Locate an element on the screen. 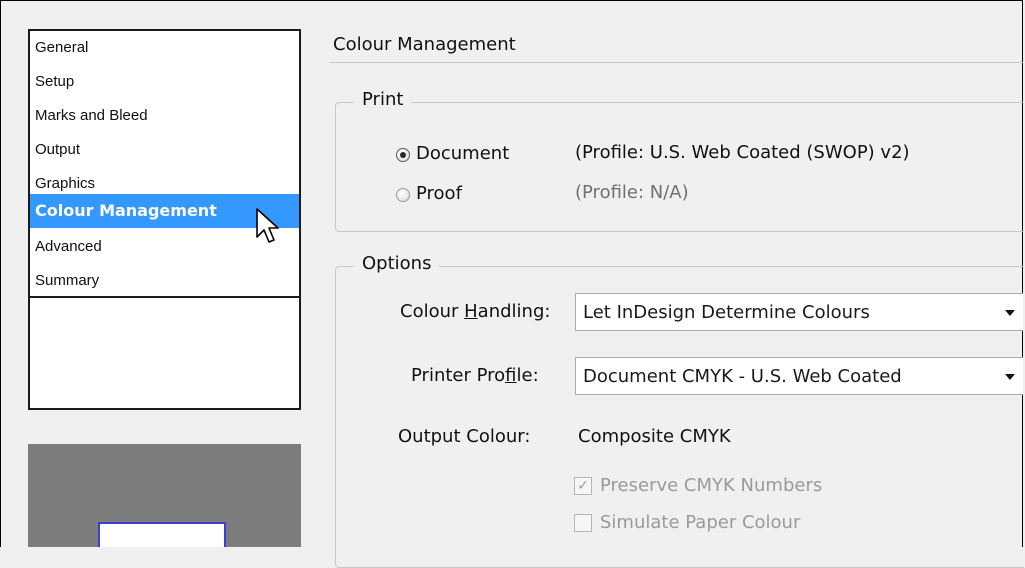  proof-radio is located at coordinates (403, 195).